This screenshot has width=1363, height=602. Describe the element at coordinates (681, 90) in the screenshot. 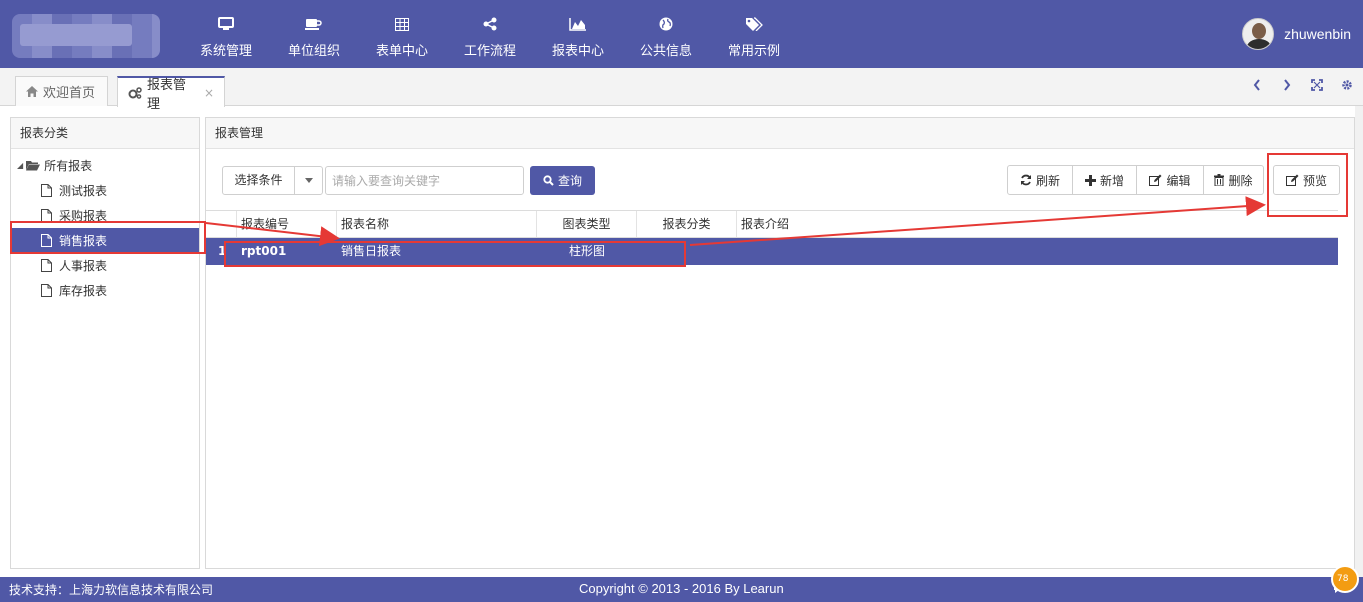

I see `tab-bar: 欢迎首页 报表管理 ×` at that location.